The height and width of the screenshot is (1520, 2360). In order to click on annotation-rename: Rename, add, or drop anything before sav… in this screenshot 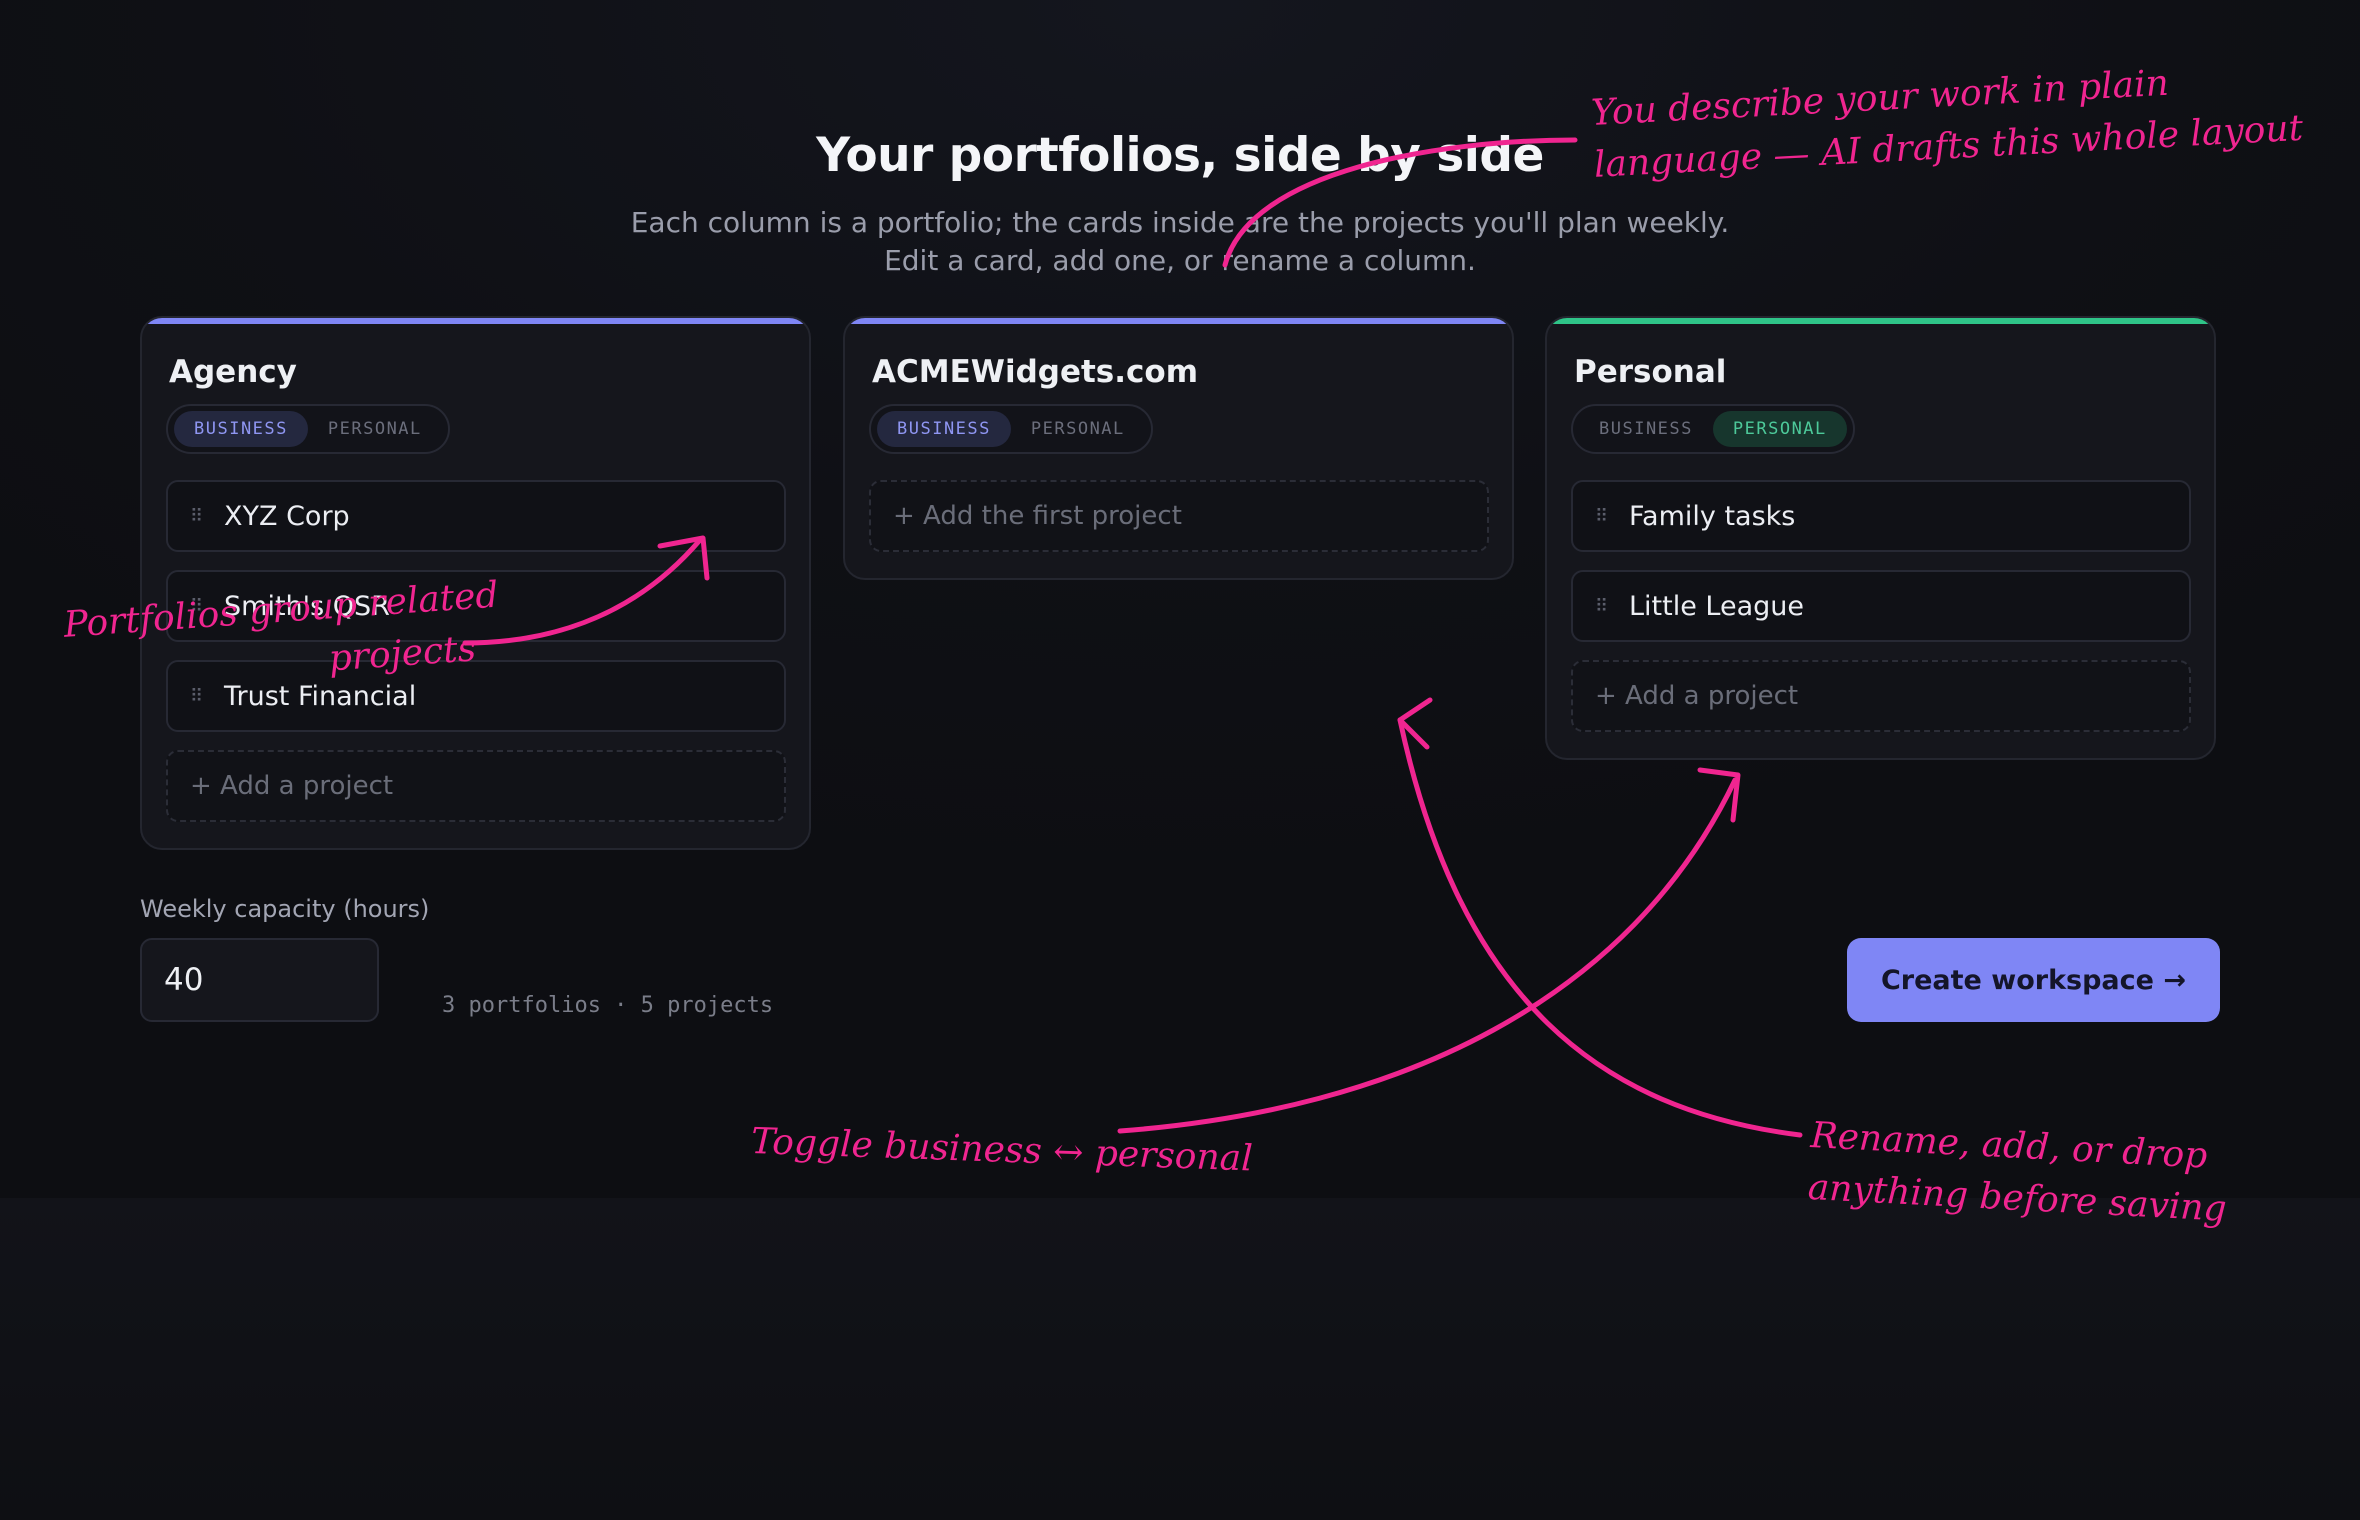, I will do `click(2017, 1172)`.